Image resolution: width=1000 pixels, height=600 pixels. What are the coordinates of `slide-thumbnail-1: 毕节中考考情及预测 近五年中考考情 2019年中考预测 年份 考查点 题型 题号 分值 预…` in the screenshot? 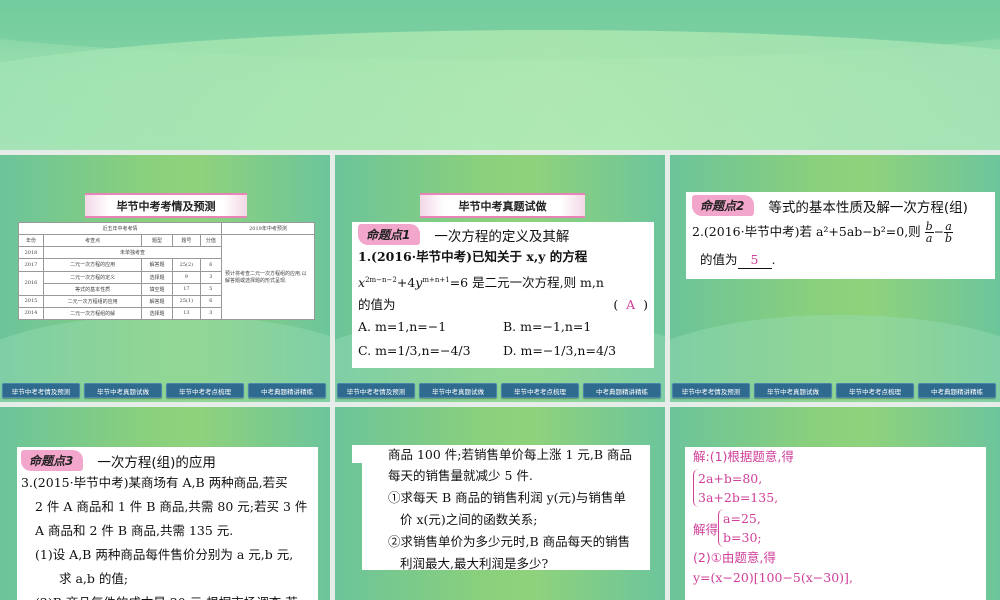 It's located at (165, 278).